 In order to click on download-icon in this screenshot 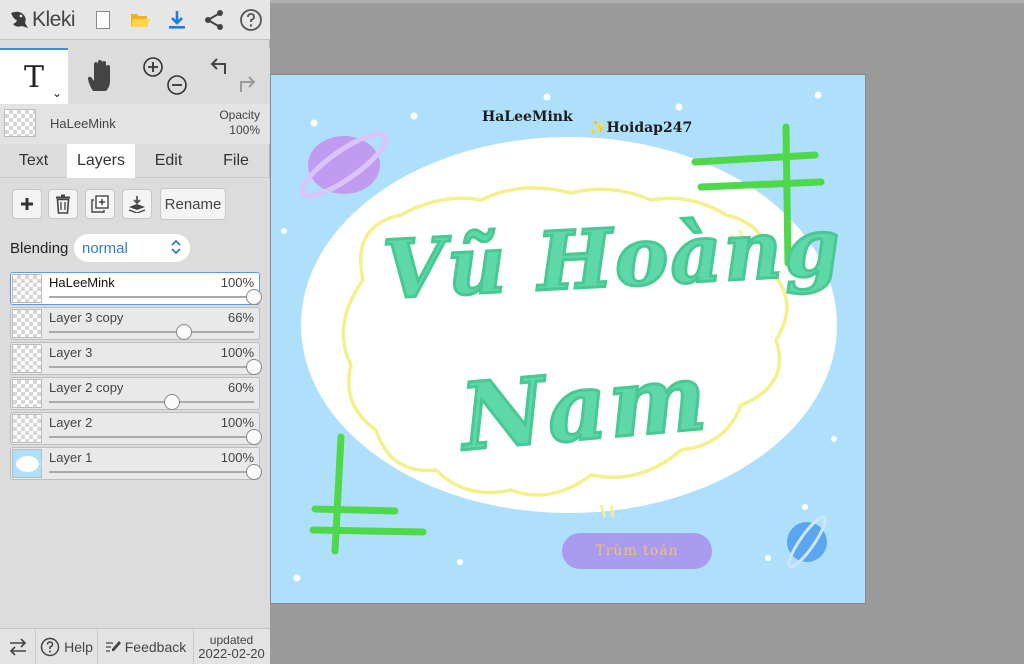, I will do `click(176, 19)`.